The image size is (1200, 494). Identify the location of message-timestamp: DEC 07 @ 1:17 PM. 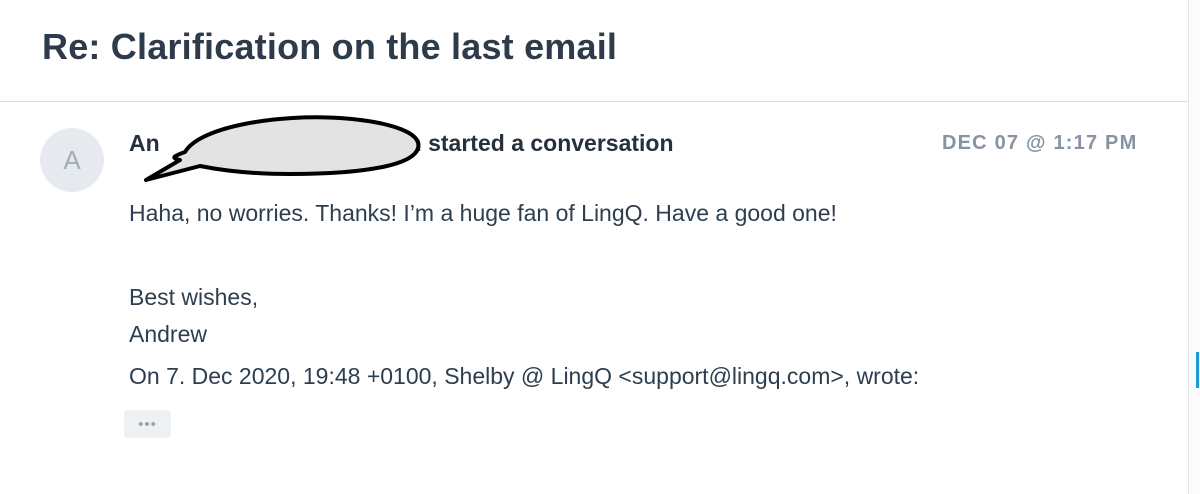
(1040, 143).